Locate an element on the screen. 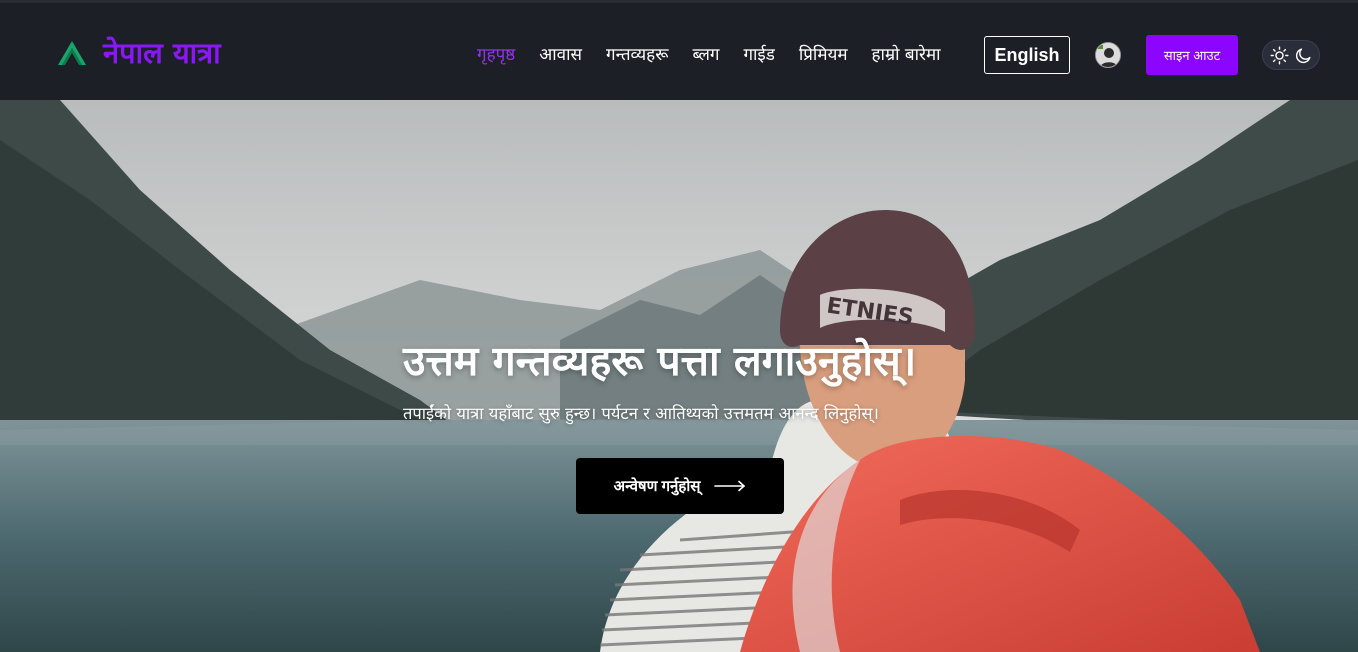 This screenshot has width=1358, height=652. language-button: English is located at coordinates (1027, 55).